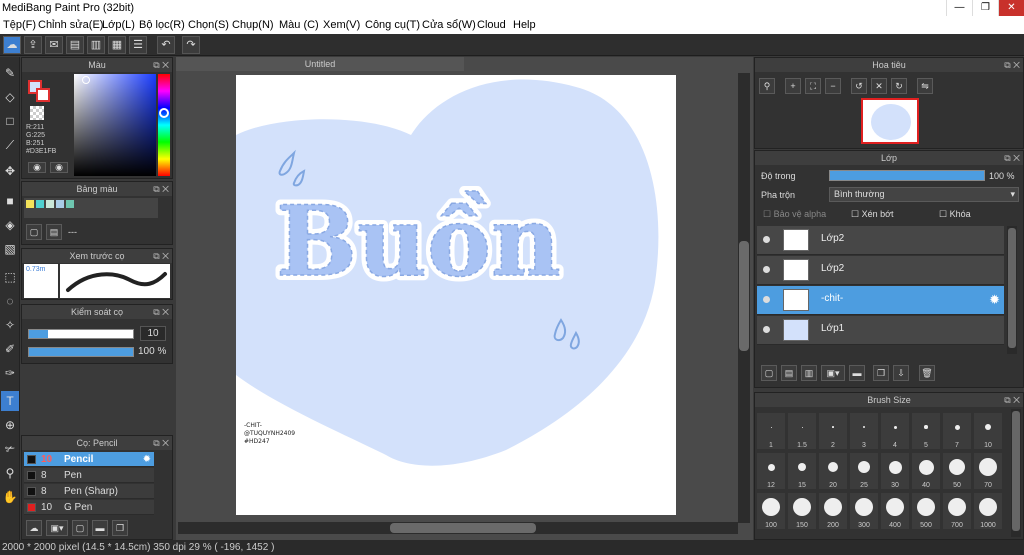 The image size is (1024, 555). I want to click on brush-size-cell: 2, so click(833, 431).